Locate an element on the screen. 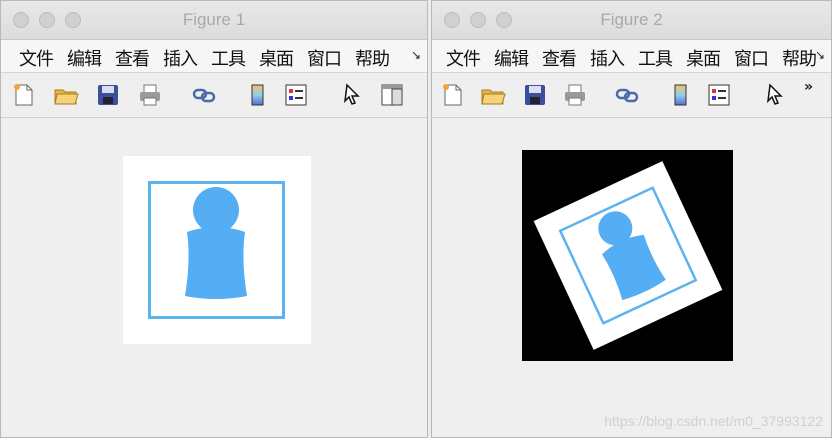  panel-icon is located at coordinates (392, 95).